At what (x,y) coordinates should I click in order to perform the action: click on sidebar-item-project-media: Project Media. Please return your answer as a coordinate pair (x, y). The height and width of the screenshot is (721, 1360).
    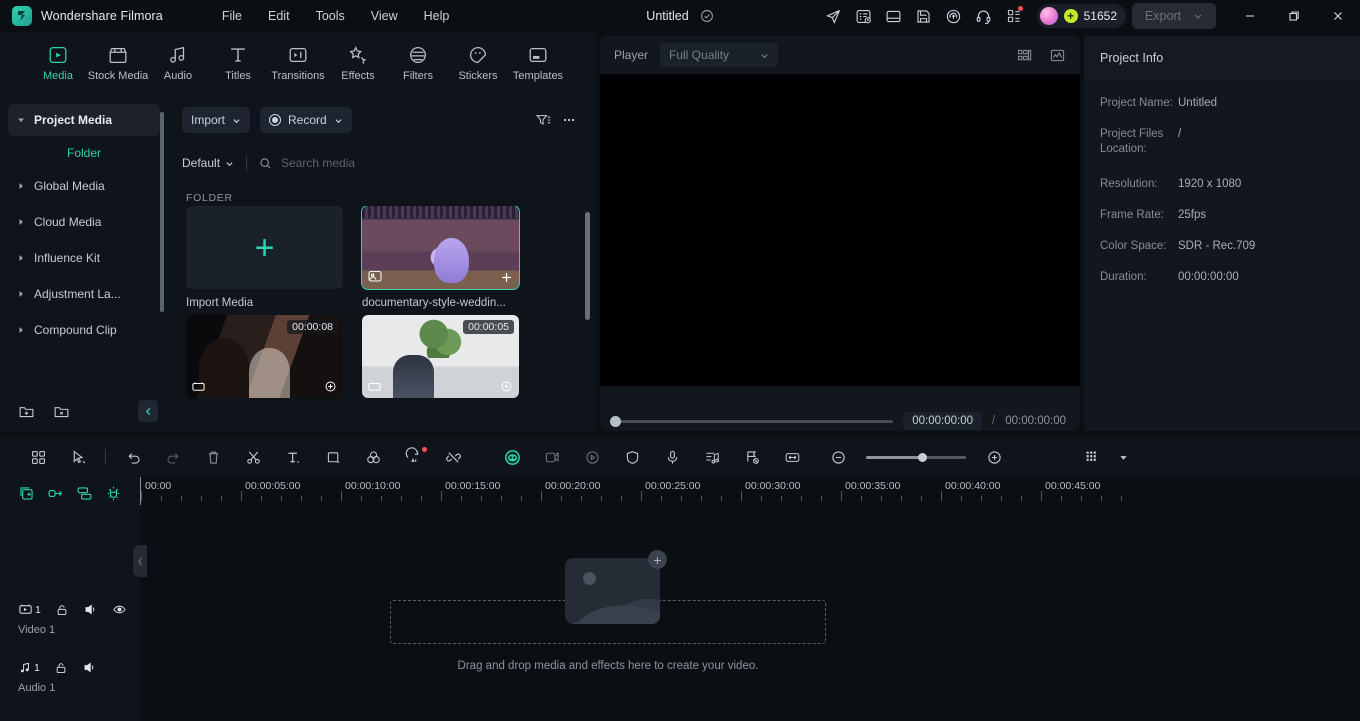
    Looking at the image, I should click on (84, 120).